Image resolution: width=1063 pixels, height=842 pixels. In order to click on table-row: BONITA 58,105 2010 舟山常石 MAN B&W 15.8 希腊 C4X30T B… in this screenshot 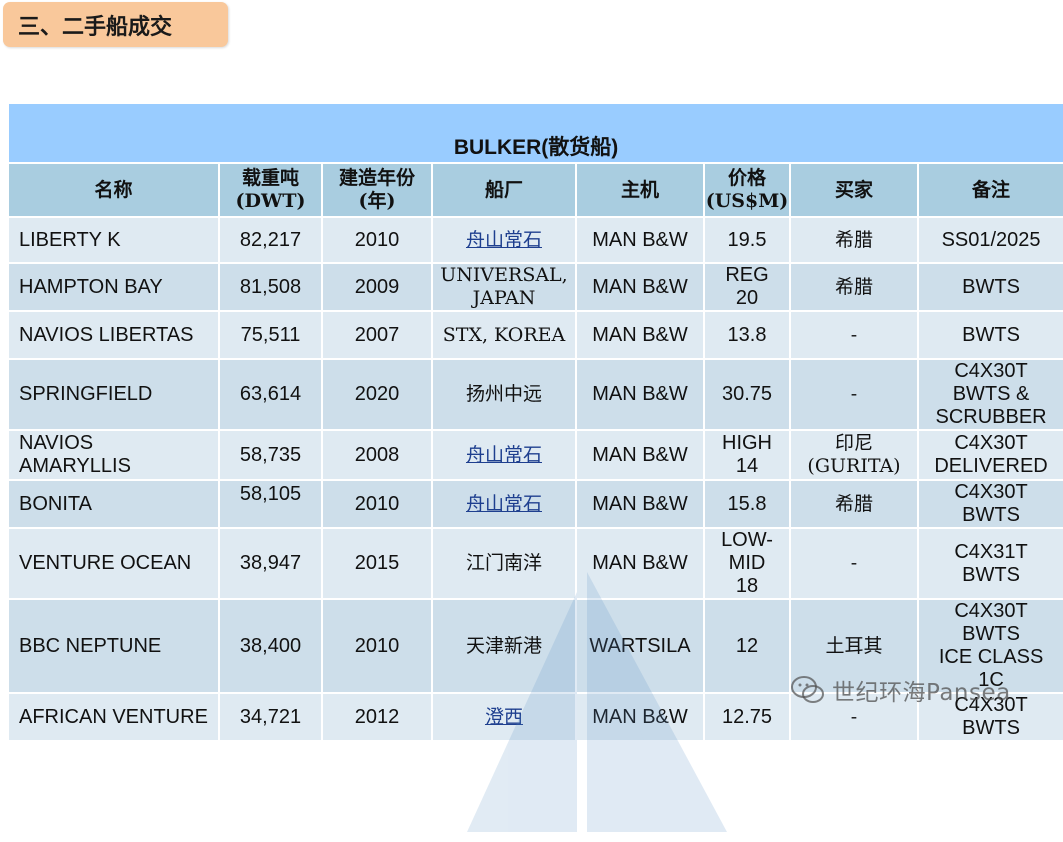, I will do `click(535, 504)`.